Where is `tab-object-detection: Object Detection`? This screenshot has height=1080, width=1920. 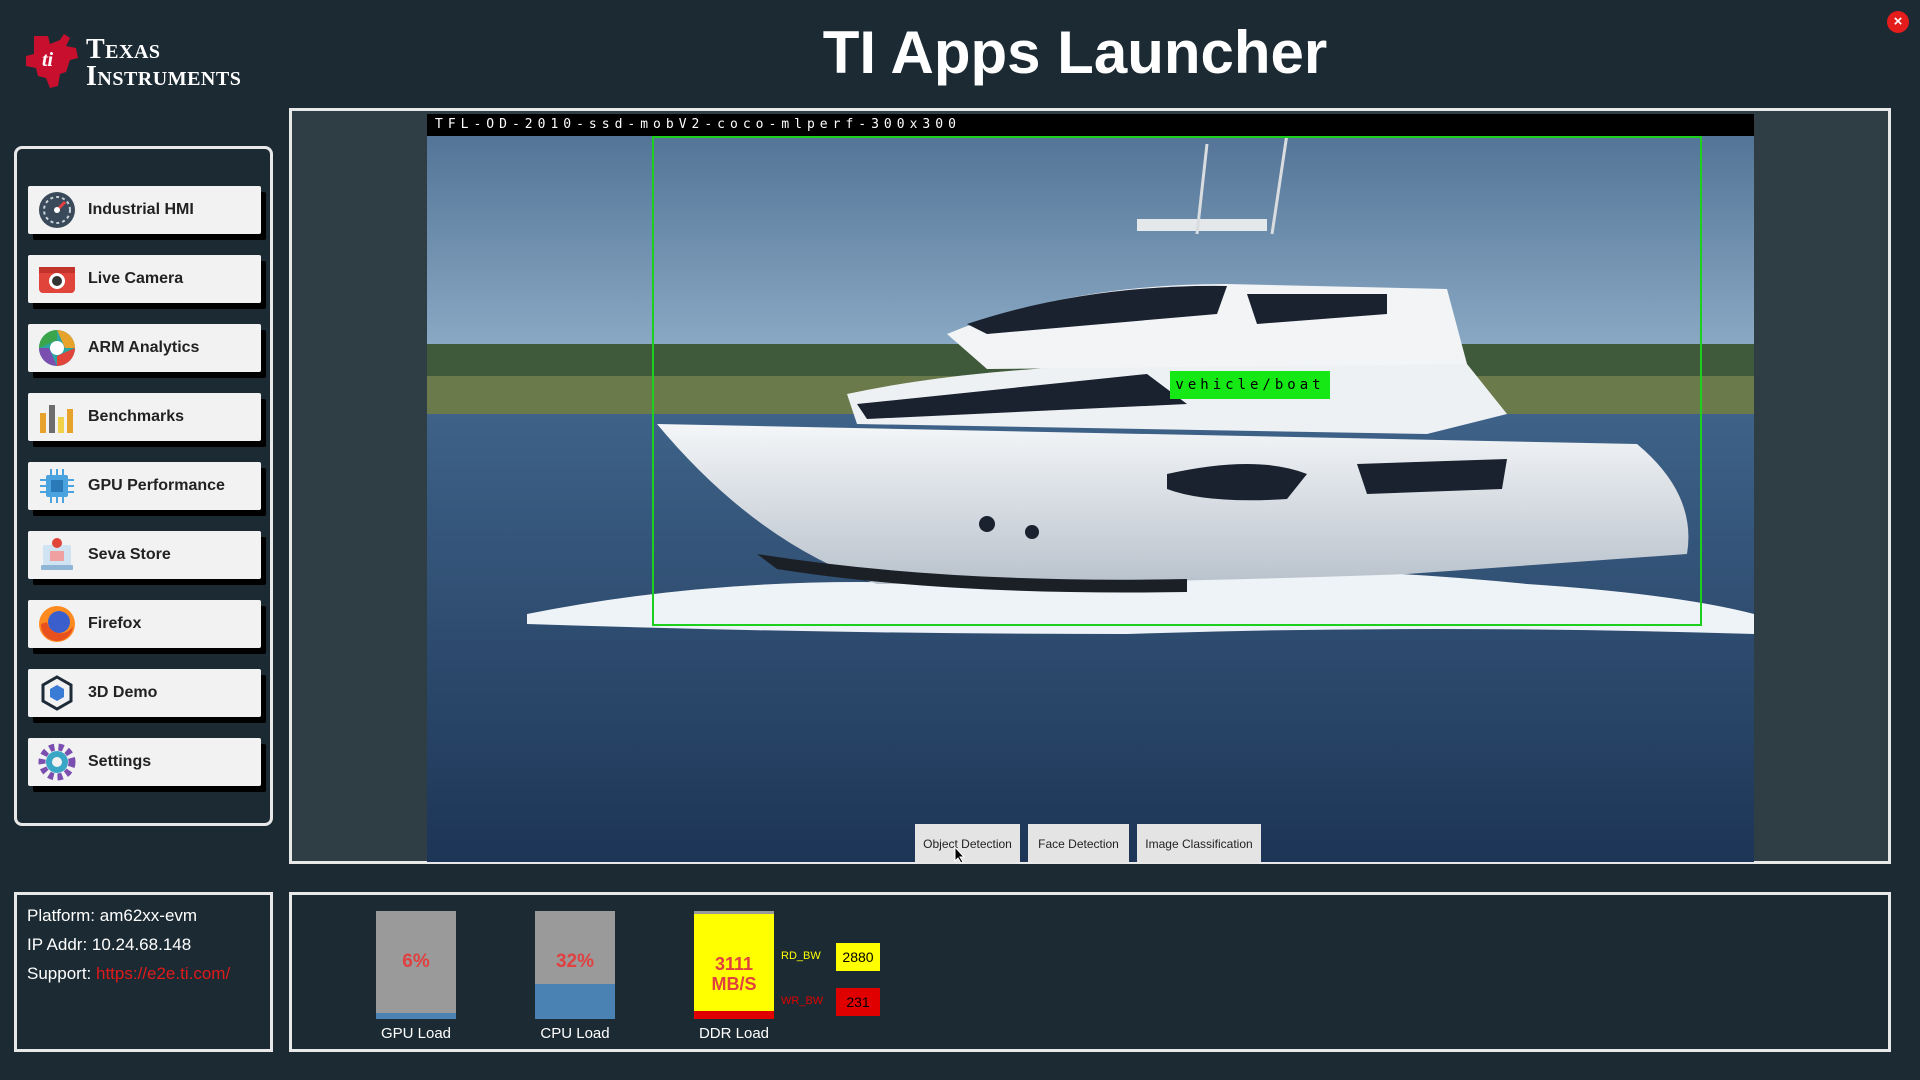 tab-object-detection: Object Detection is located at coordinates (967, 843).